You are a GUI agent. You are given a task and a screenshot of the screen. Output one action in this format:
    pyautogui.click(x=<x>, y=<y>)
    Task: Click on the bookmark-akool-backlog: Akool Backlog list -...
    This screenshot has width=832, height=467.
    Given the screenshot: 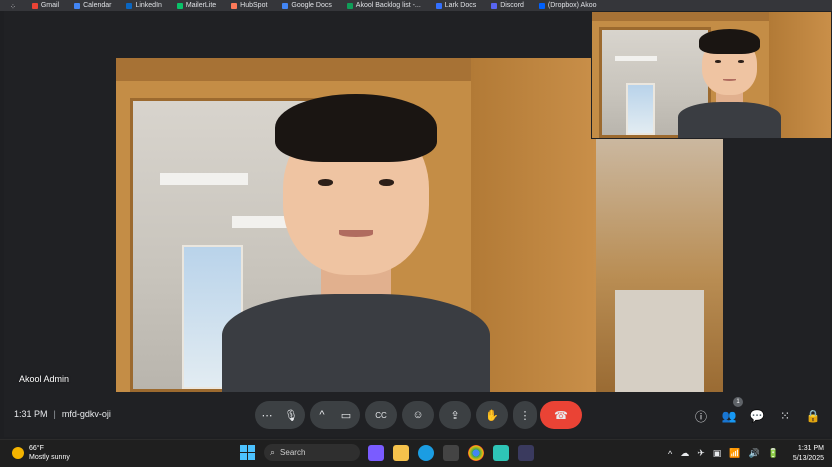 What is the action you would take?
    pyautogui.click(x=383, y=5)
    